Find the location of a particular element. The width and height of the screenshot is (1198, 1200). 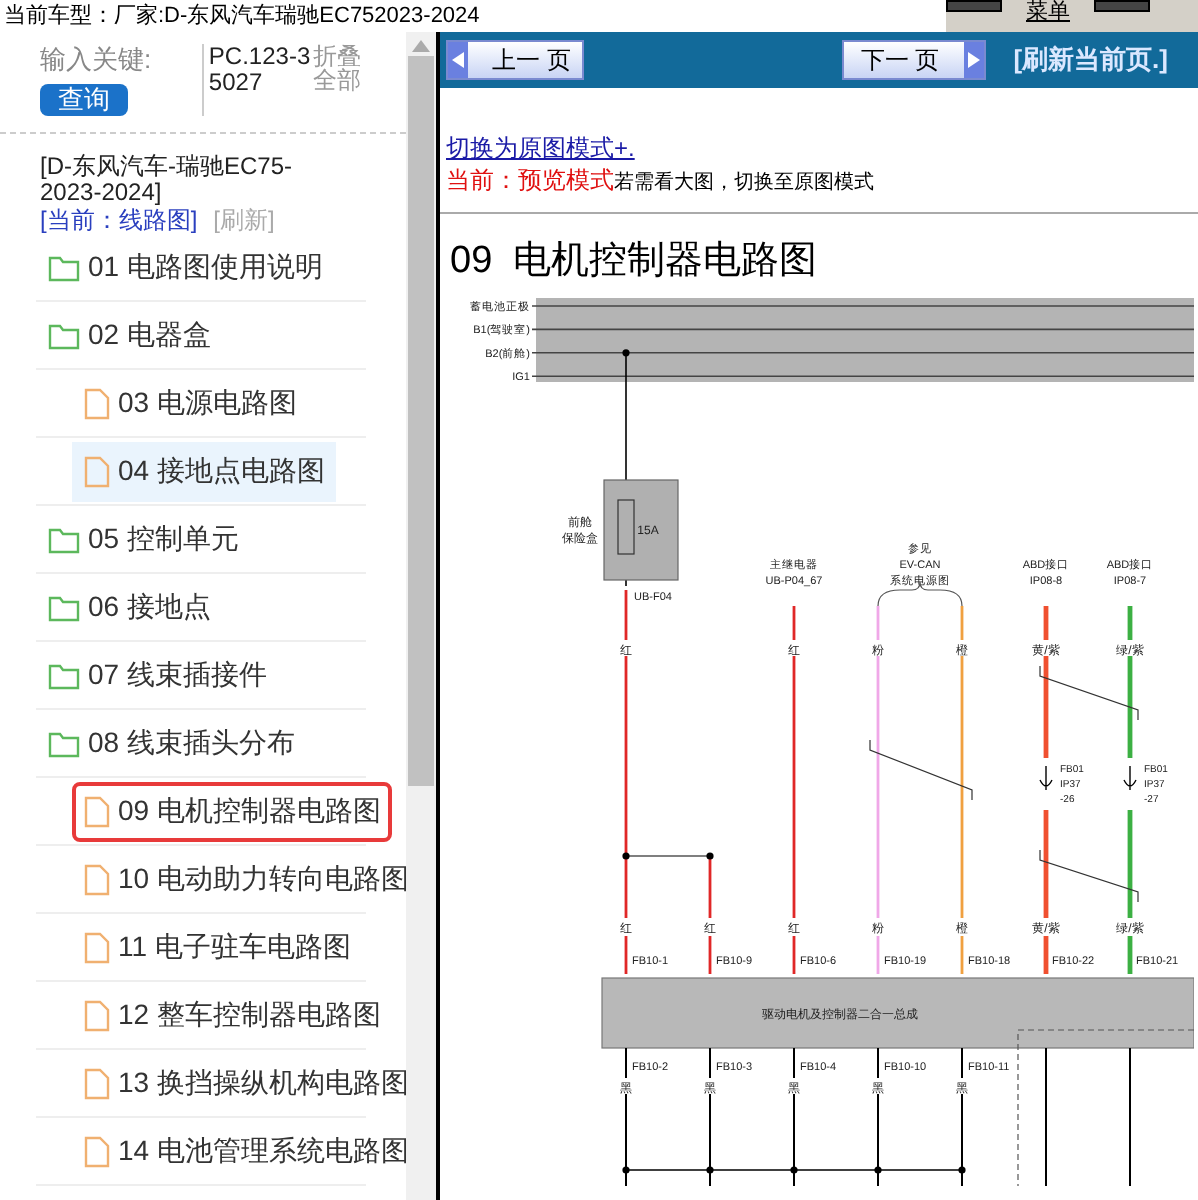

tree-item: 05 控制单元 is located at coordinates (143, 539).